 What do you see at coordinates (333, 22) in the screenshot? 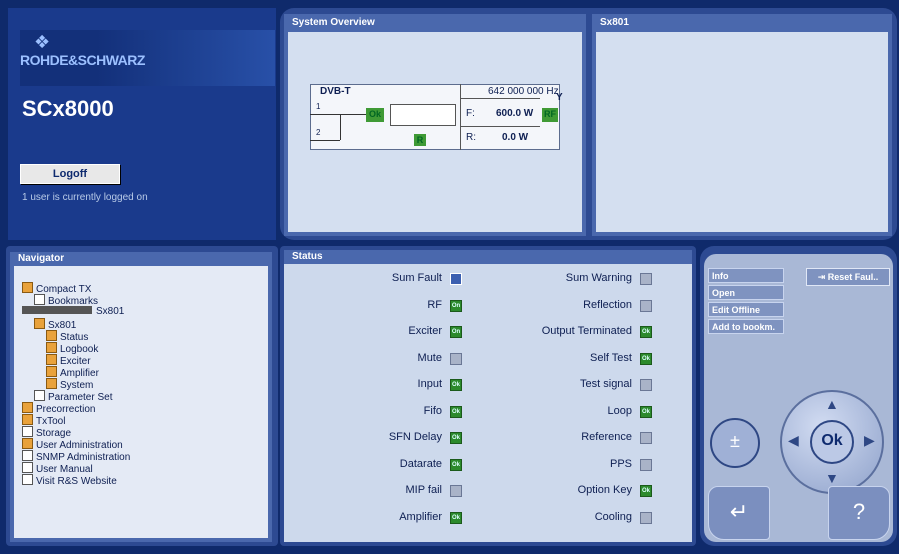
I see `system-overview-title: System Overview` at bounding box center [333, 22].